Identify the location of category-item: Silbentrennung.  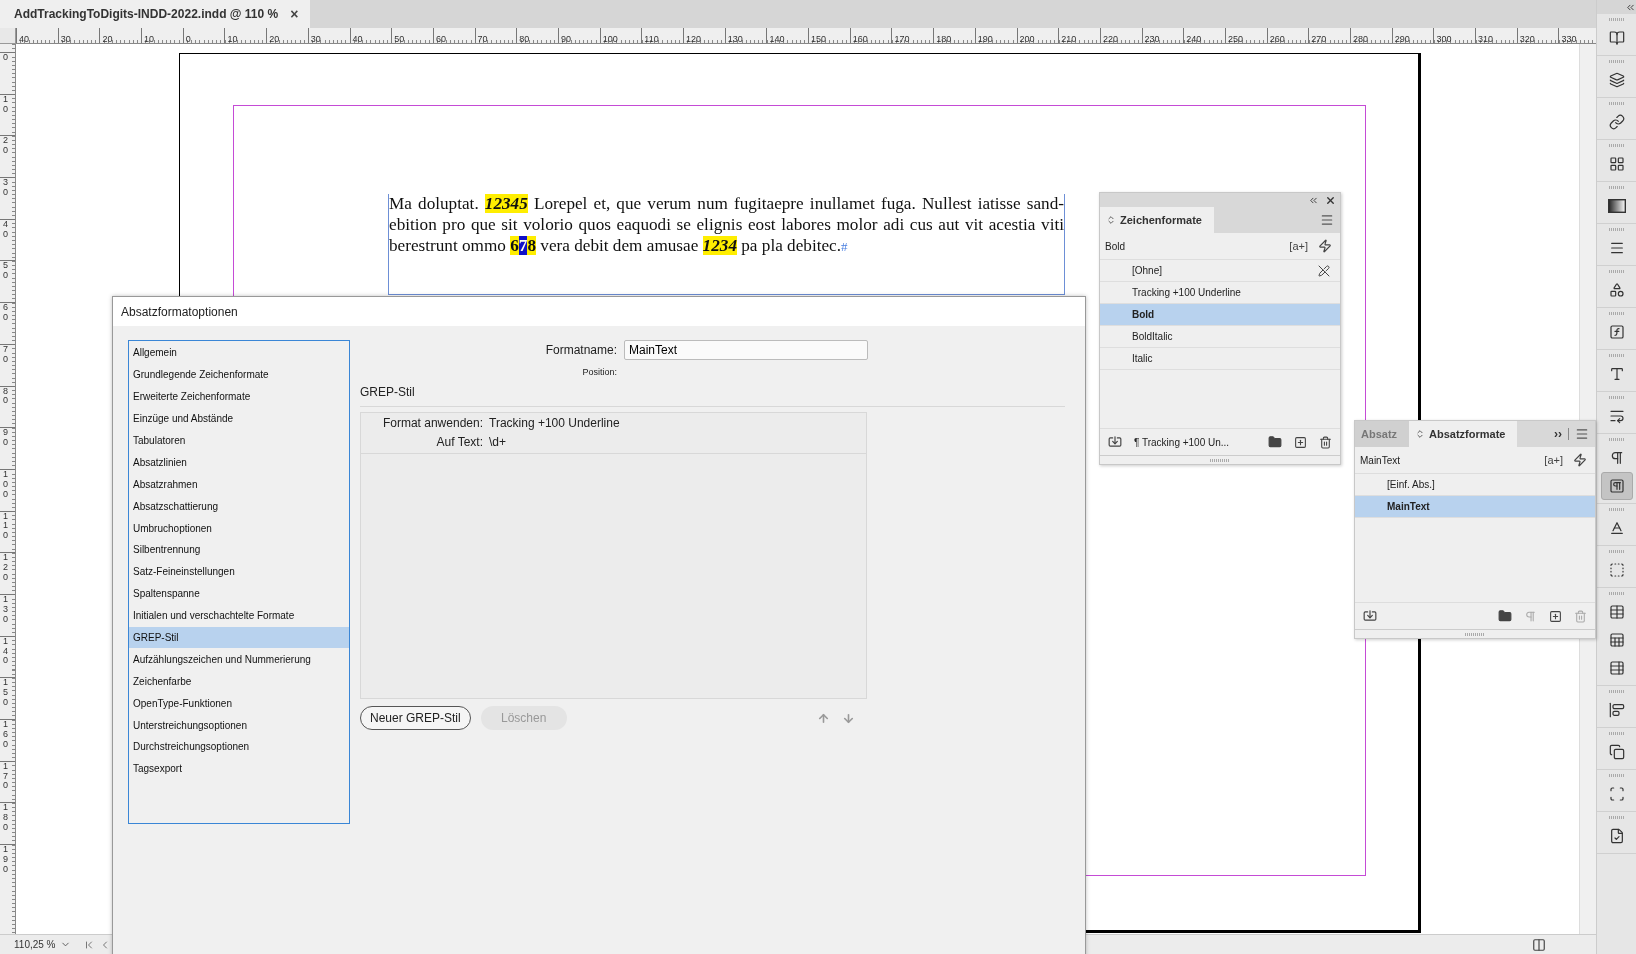
(239, 550).